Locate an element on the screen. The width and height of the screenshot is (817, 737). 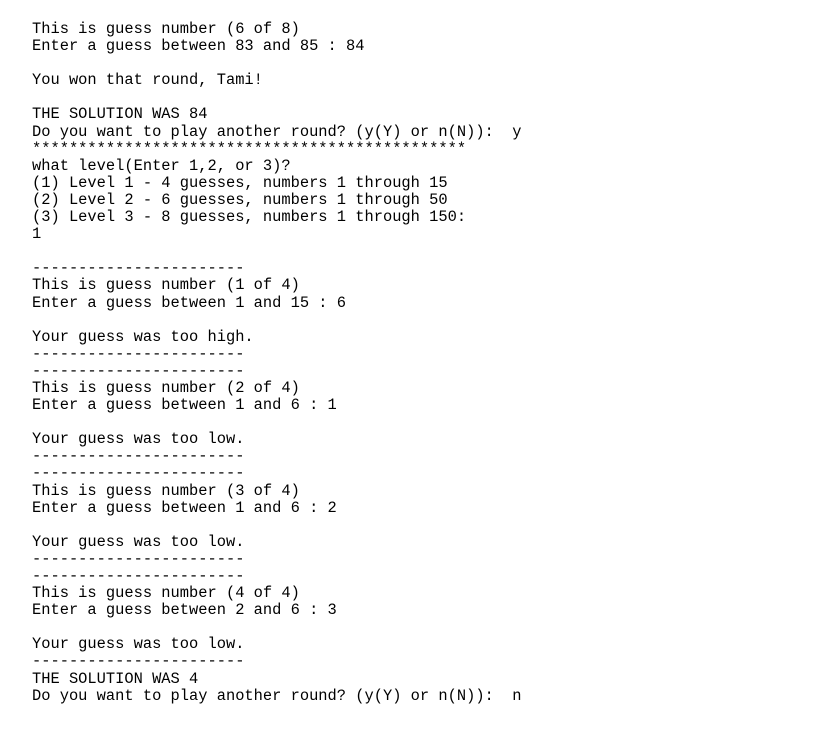
console-line: This is guess number (6 of 8) is located at coordinates (166, 29).